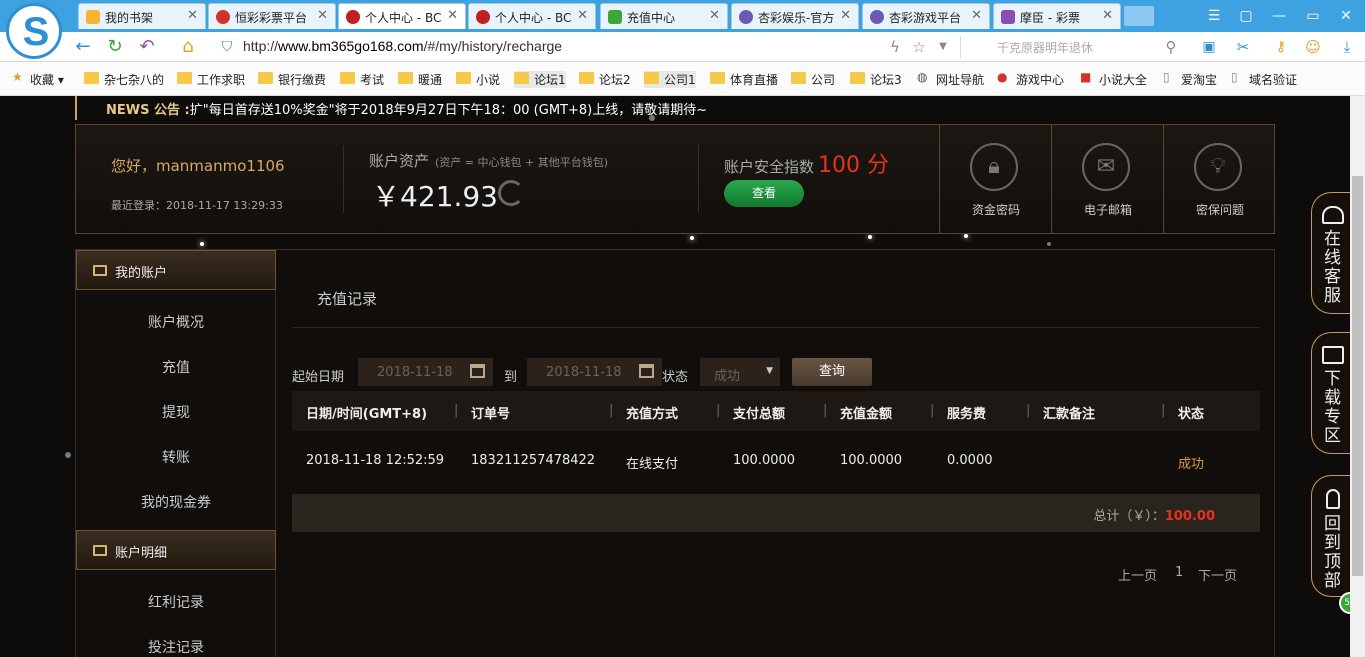 This screenshot has width=1365, height=657. Describe the element at coordinates (115, 47) in the screenshot. I see `reload-icon: ↻` at that location.